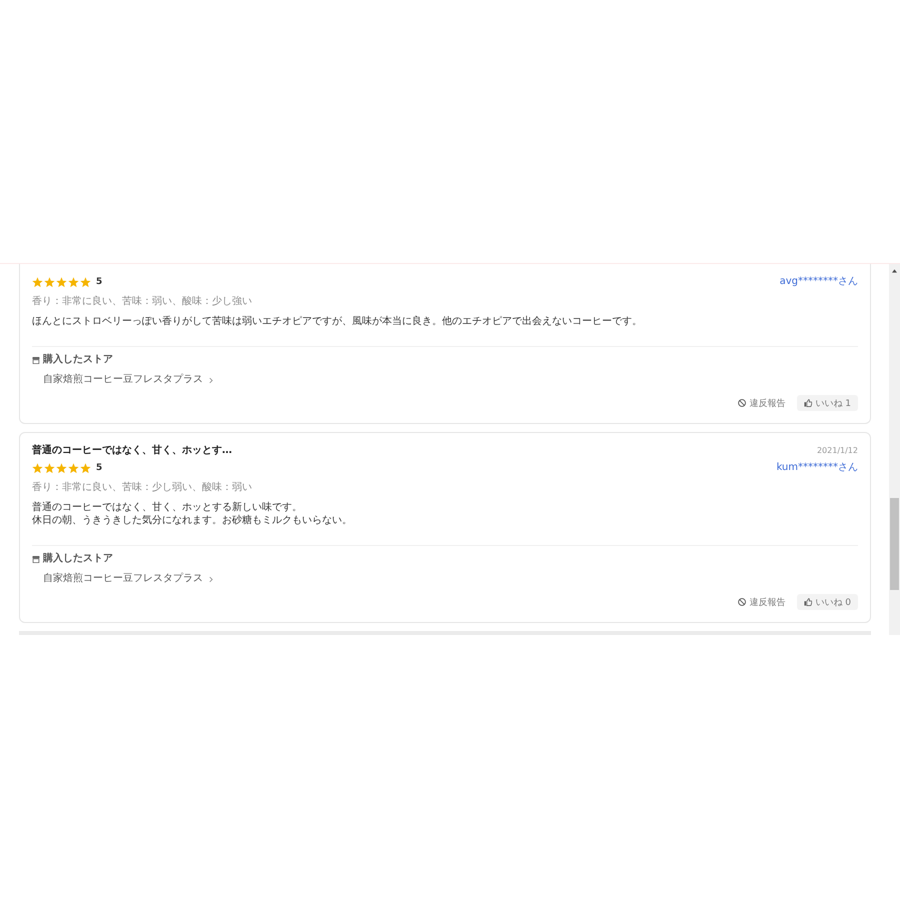 The width and height of the screenshot is (900, 900). I want to click on reviewer-name-link: avg********さん, so click(819, 282).